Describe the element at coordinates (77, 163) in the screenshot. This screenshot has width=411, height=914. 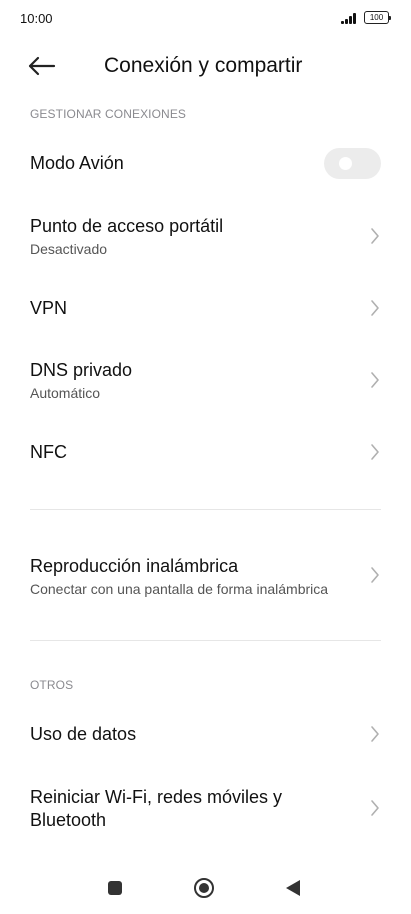
I see `airplane-mode-label: Modo Avión` at that location.